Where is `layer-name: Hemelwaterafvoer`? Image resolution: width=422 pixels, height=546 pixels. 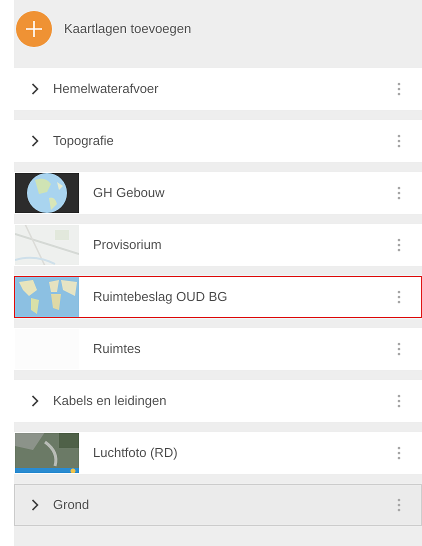
layer-name: Hemelwaterafvoer is located at coordinates (106, 89).